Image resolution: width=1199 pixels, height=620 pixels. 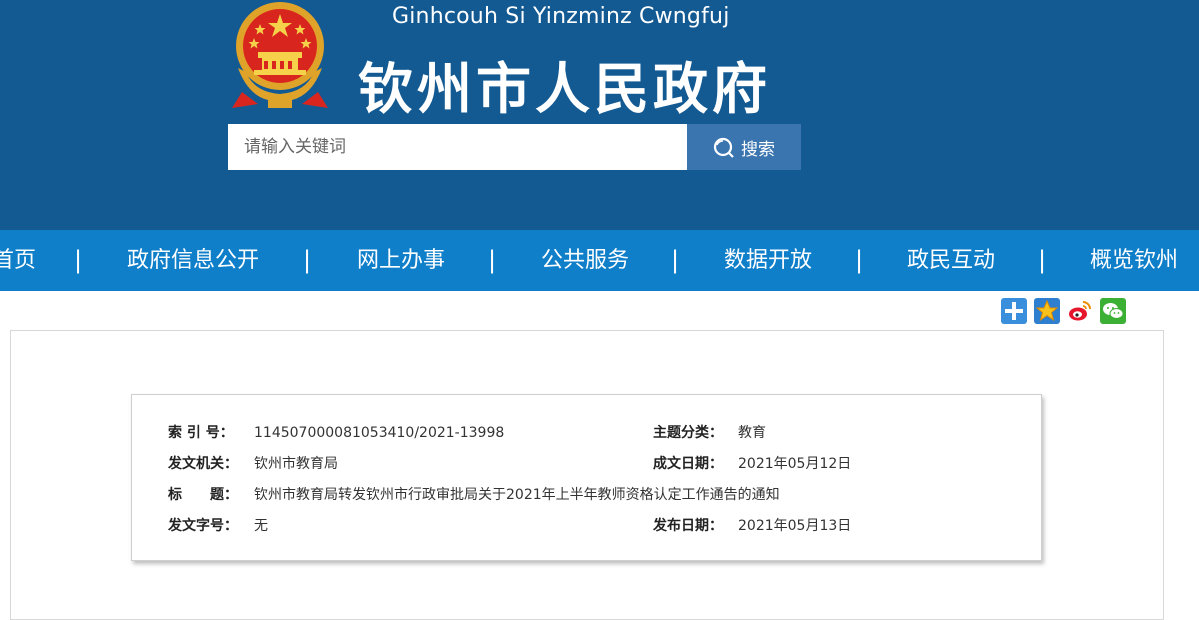 I want to click on nav-item-overview: 概览钦州, so click(x=1134, y=260).